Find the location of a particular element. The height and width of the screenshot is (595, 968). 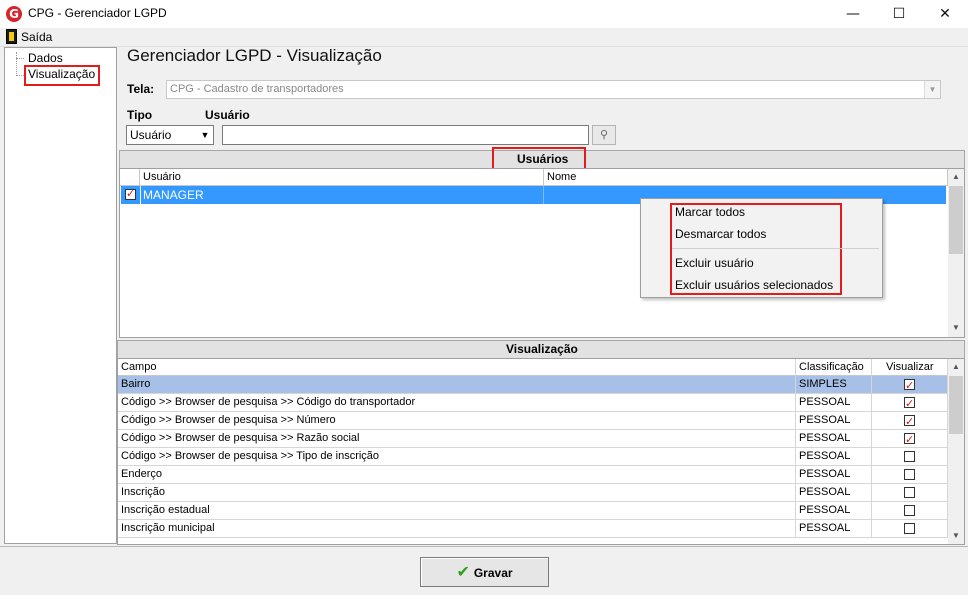

row-checkbox is located at coordinates (130, 193).